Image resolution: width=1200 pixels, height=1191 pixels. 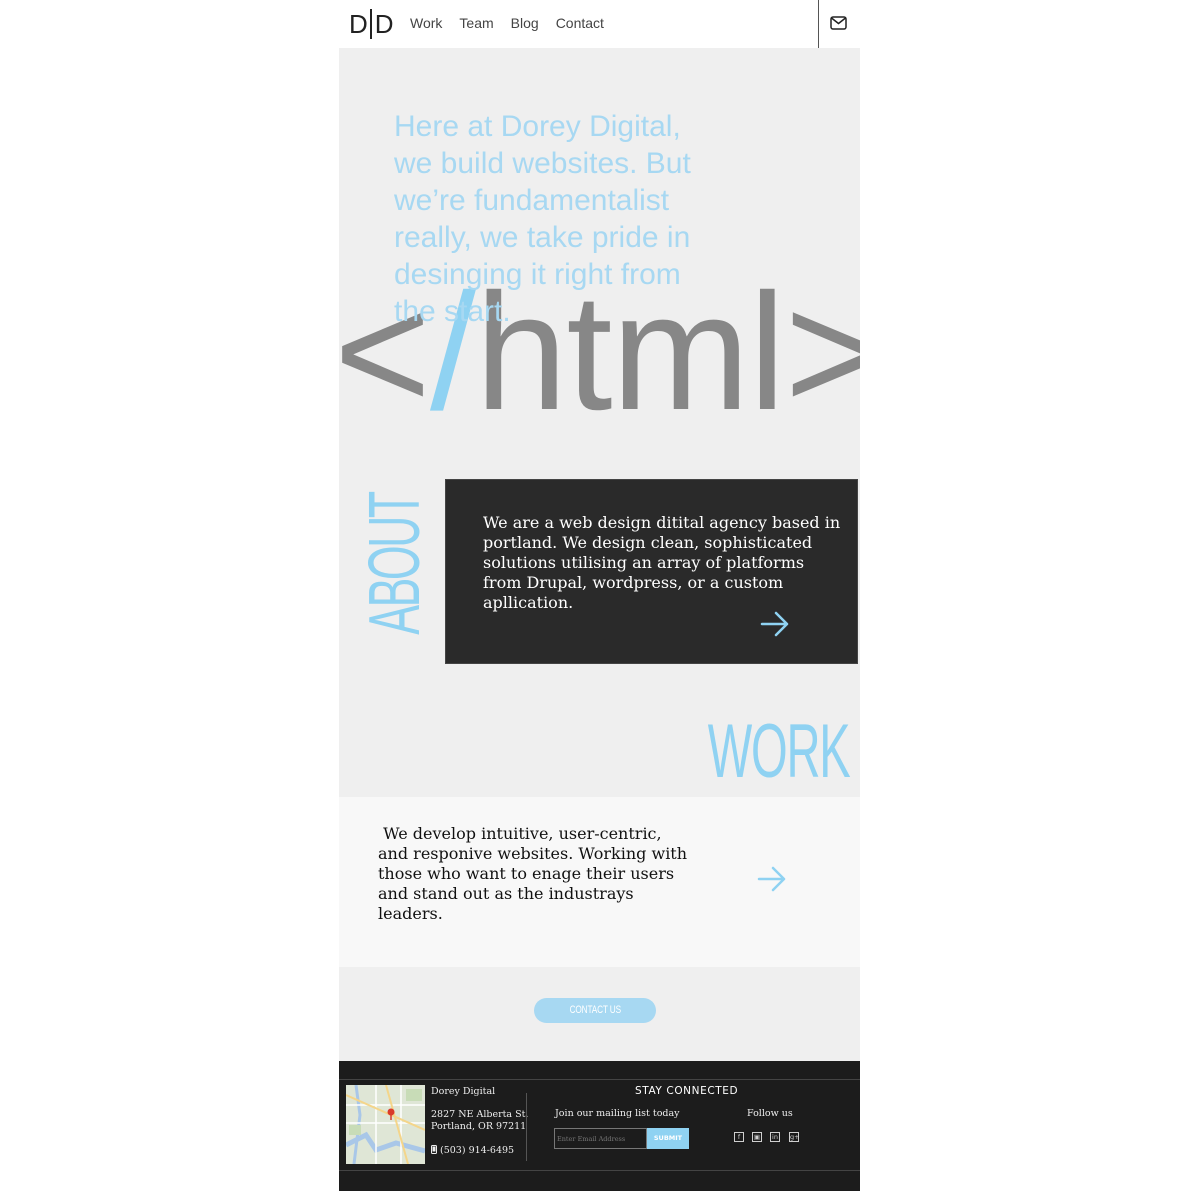 What do you see at coordinates (778, 751) in the screenshot?
I see `work-heading: WORK` at bounding box center [778, 751].